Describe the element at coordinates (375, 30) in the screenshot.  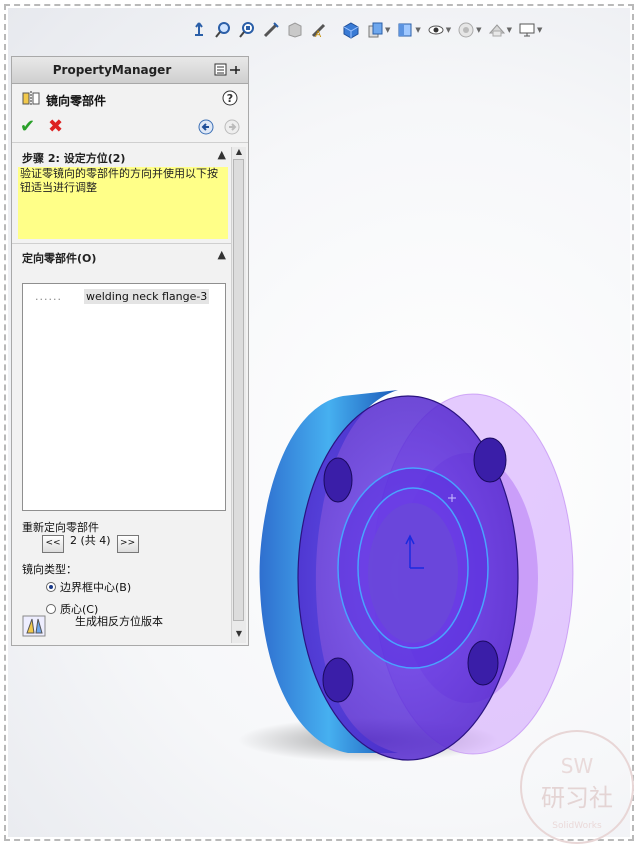
I see `hide-show-icon` at that location.